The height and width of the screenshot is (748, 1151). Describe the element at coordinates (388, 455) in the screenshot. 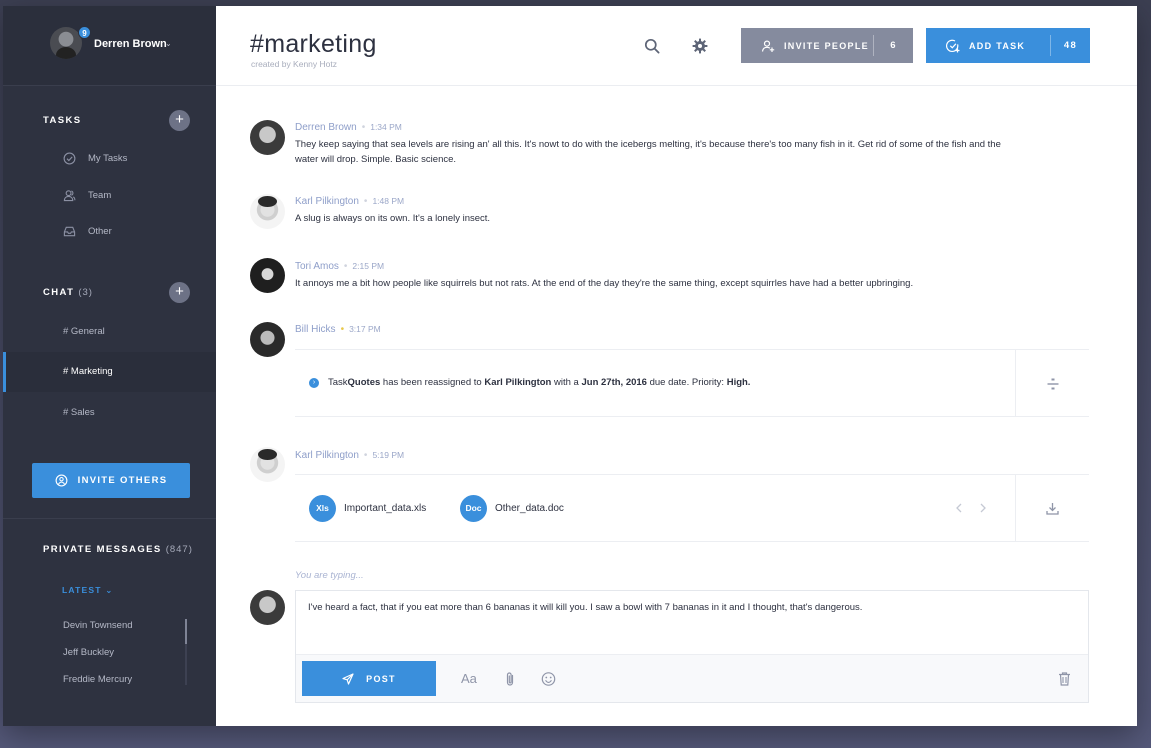

I see `message-time: 5:19 PM` at that location.